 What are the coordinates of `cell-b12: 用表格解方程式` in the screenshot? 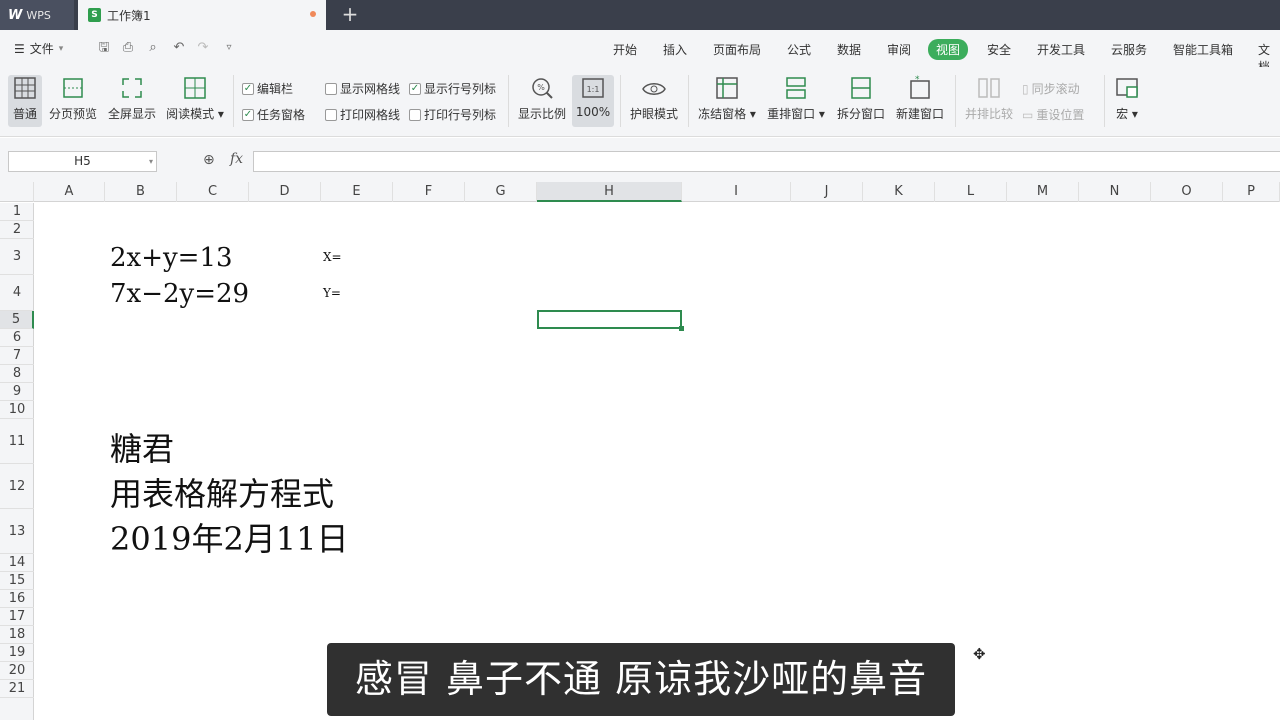 It's located at (222, 492).